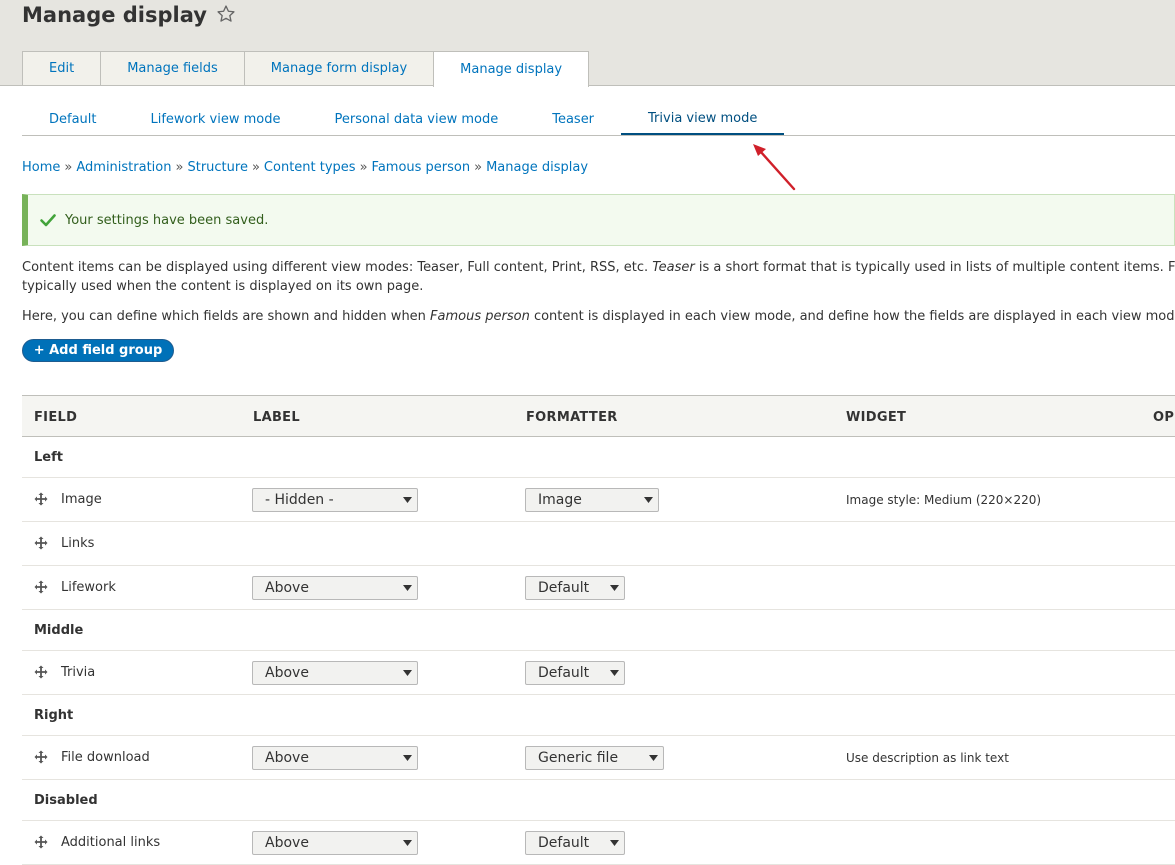 The width and height of the screenshot is (1175, 865). I want to click on star-icon, so click(226, 14).